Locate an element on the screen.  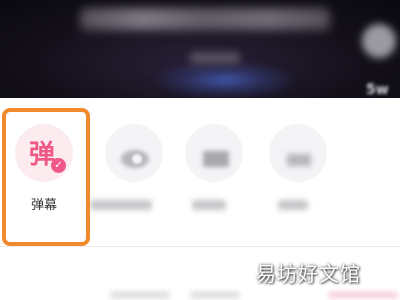
more-icon-circle is located at coordinates (298, 153).